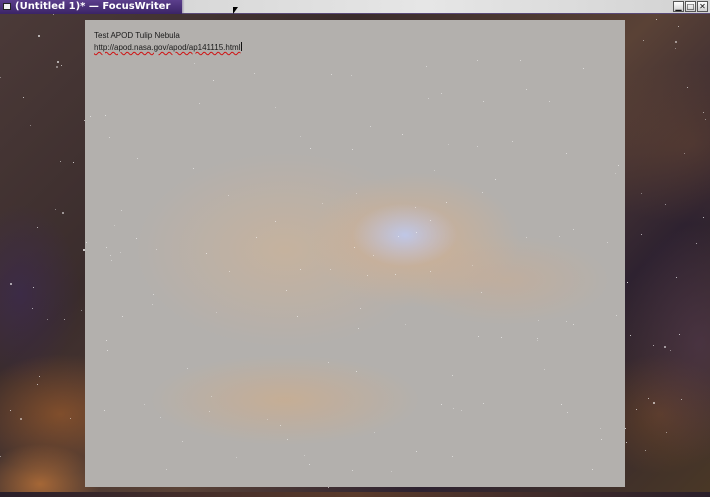 Image resolution: width=710 pixels, height=497 pixels. Describe the element at coordinates (7, 6) in the screenshot. I see `window-menu-icon` at that location.